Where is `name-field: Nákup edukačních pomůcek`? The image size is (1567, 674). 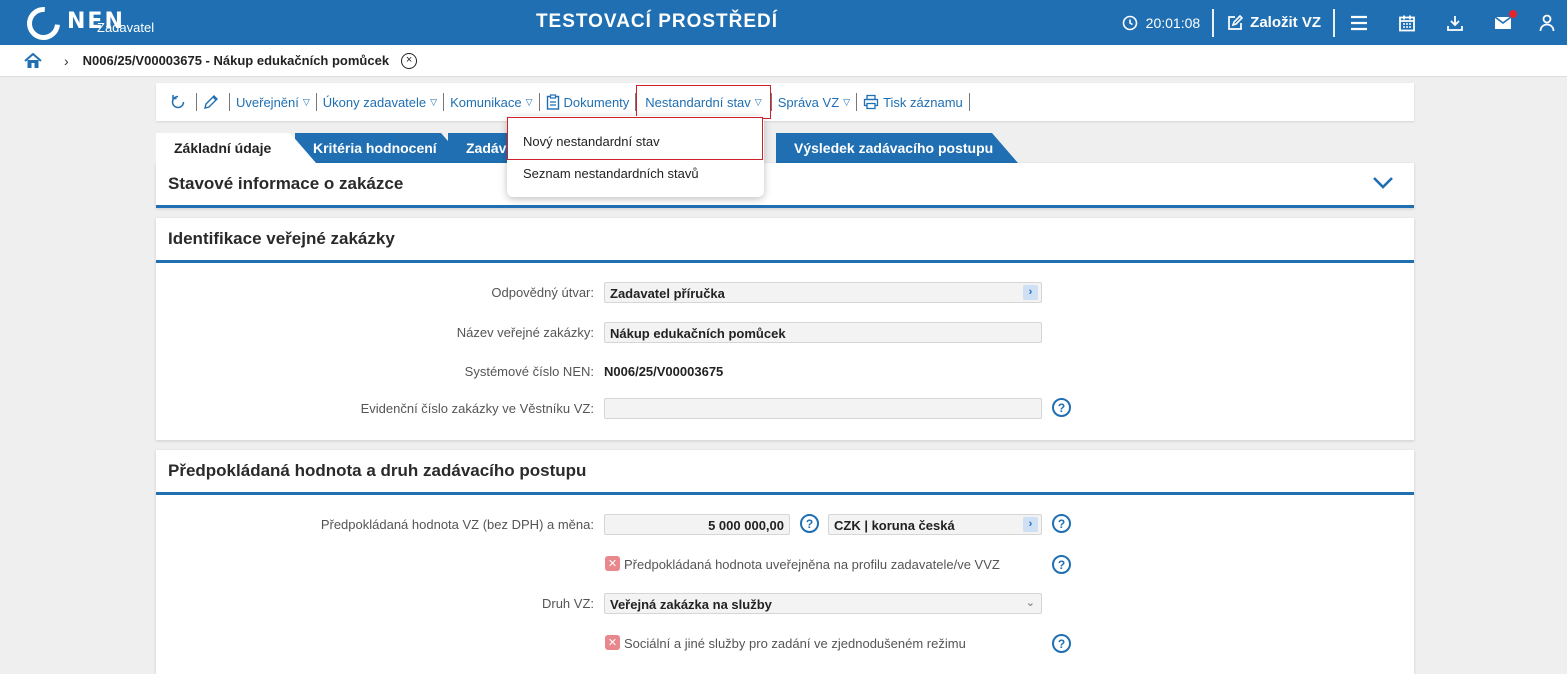 name-field: Nákup edukačních pomůcek is located at coordinates (823, 332).